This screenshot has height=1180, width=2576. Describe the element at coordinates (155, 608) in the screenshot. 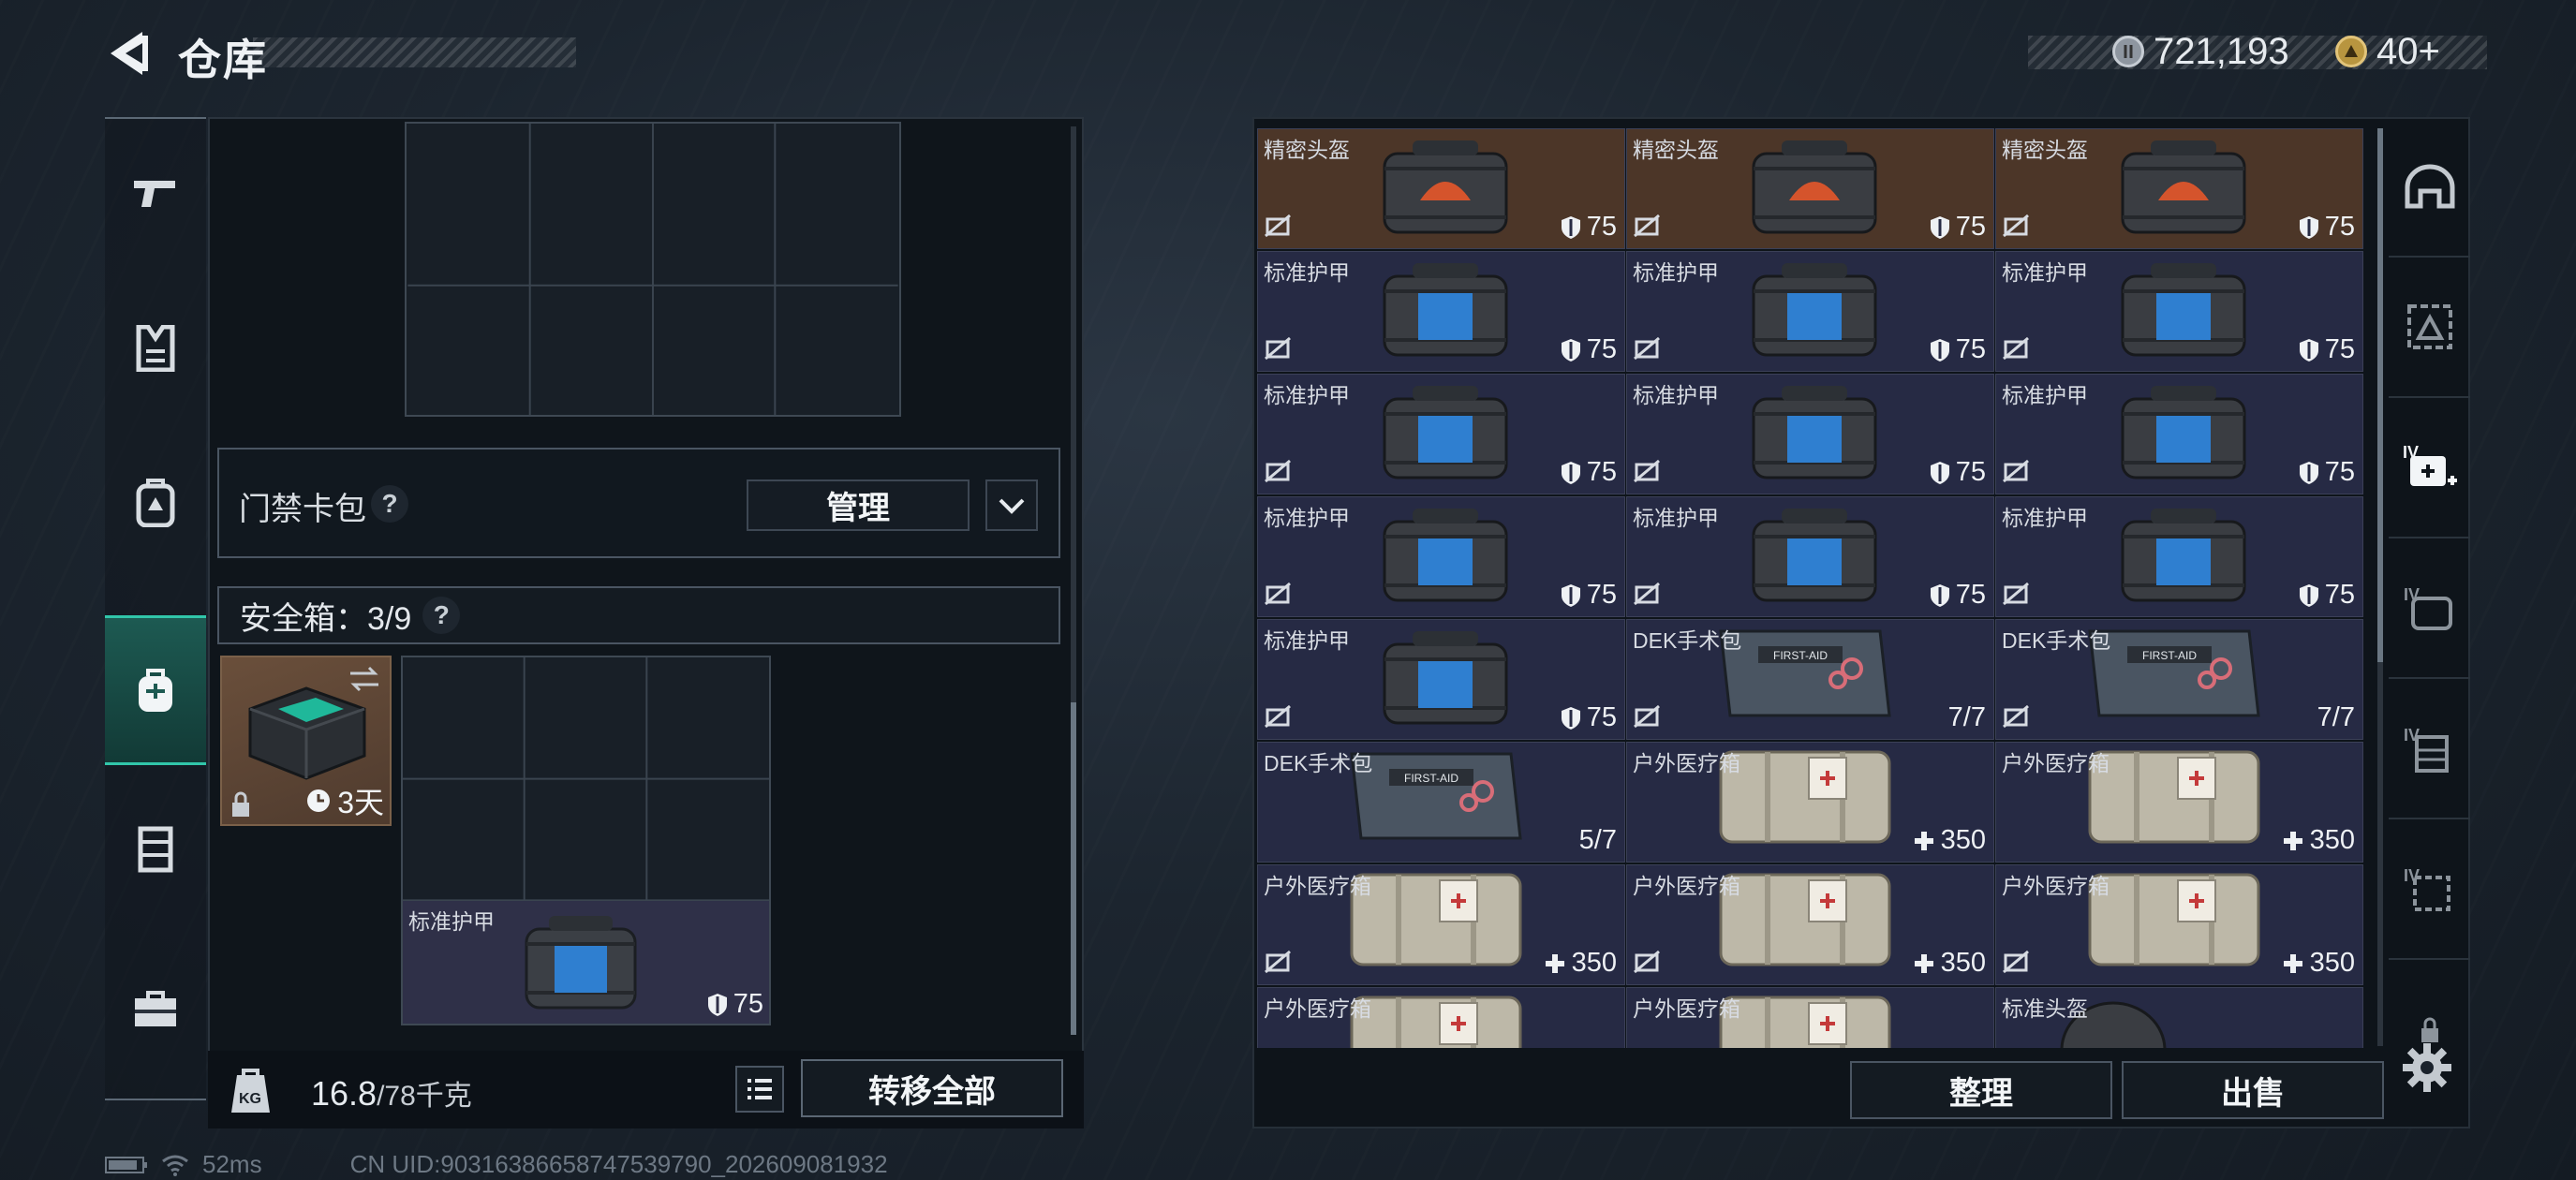

I see `category-sidebar` at that location.